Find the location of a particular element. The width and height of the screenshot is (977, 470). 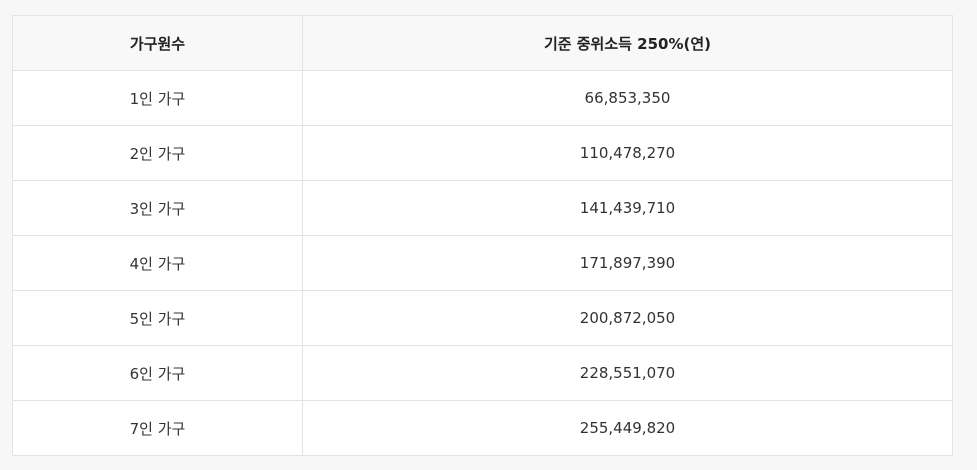

header-household-size: 가구원수 is located at coordinates (157, 43).